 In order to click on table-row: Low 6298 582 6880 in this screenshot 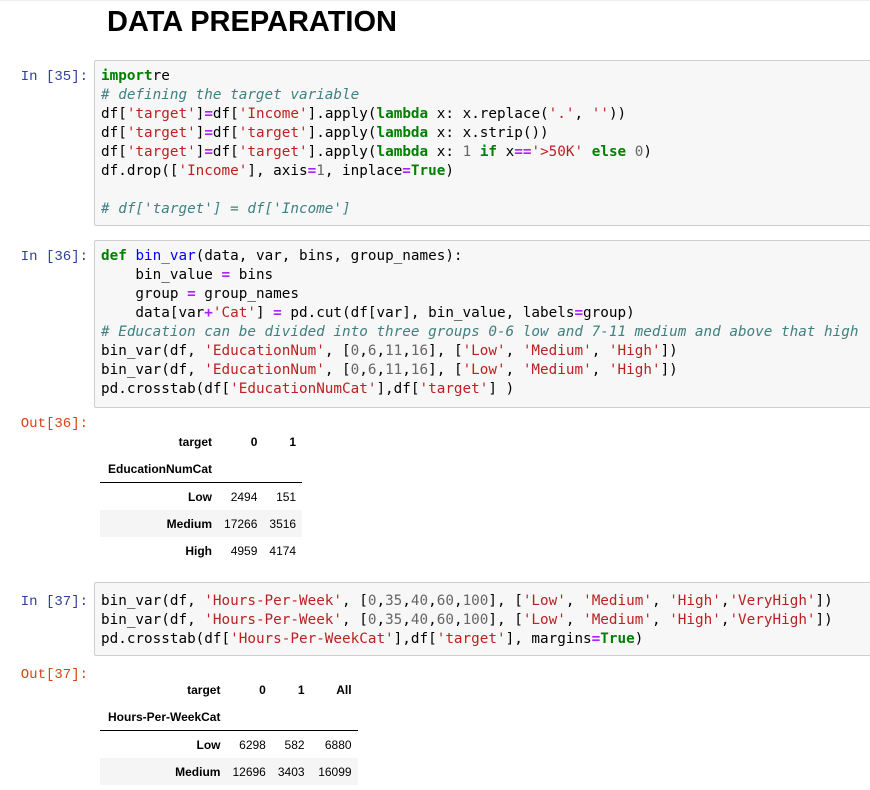, I will do `click(229, 744)`.